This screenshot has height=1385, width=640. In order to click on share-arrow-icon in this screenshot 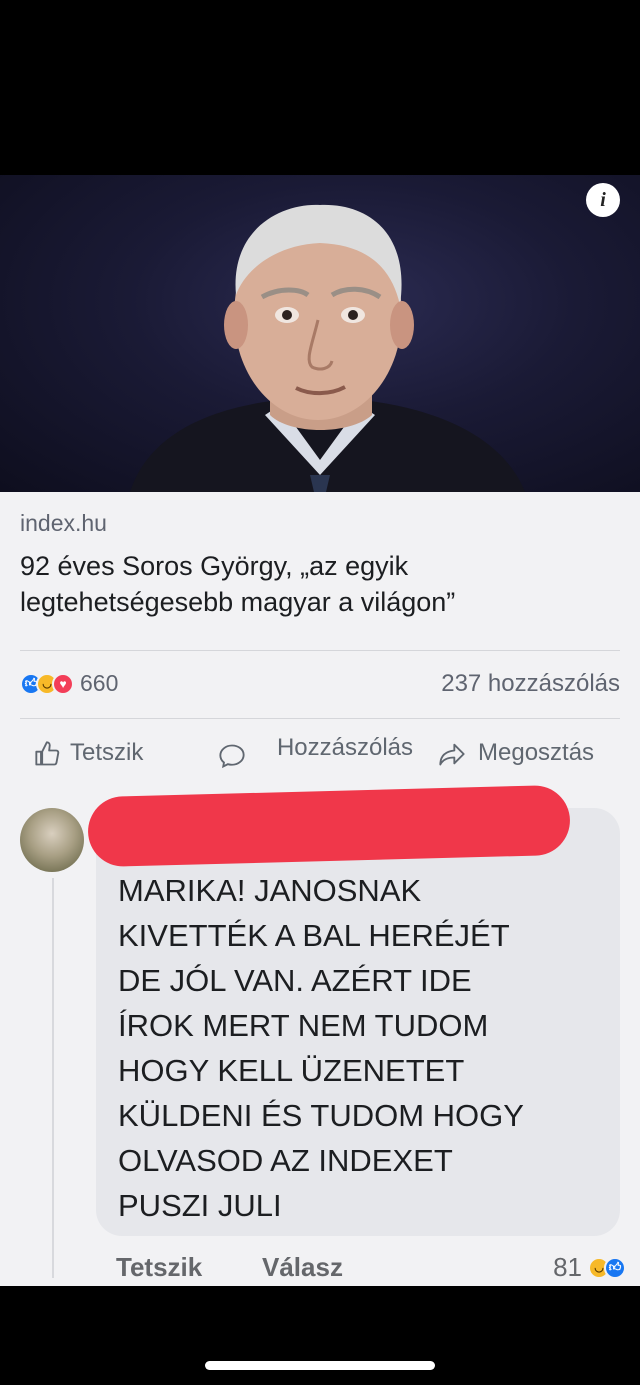, I will do `click(452, 754)`.